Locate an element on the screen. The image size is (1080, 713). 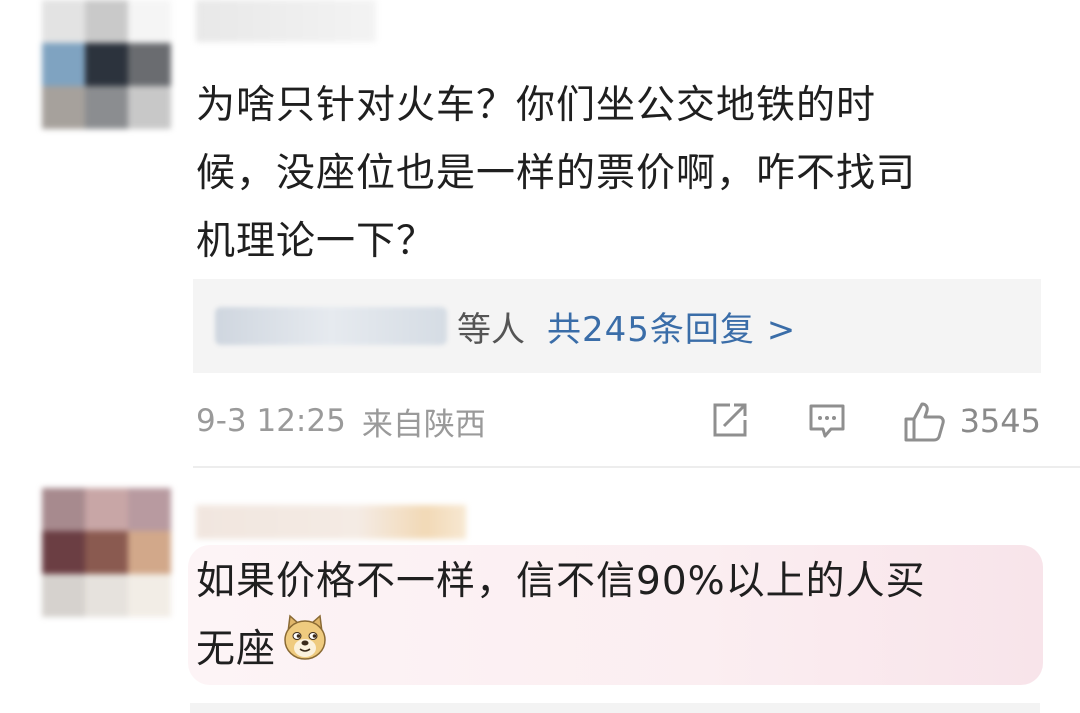
like-count: 3545 is located at coordinates (1000, 421).